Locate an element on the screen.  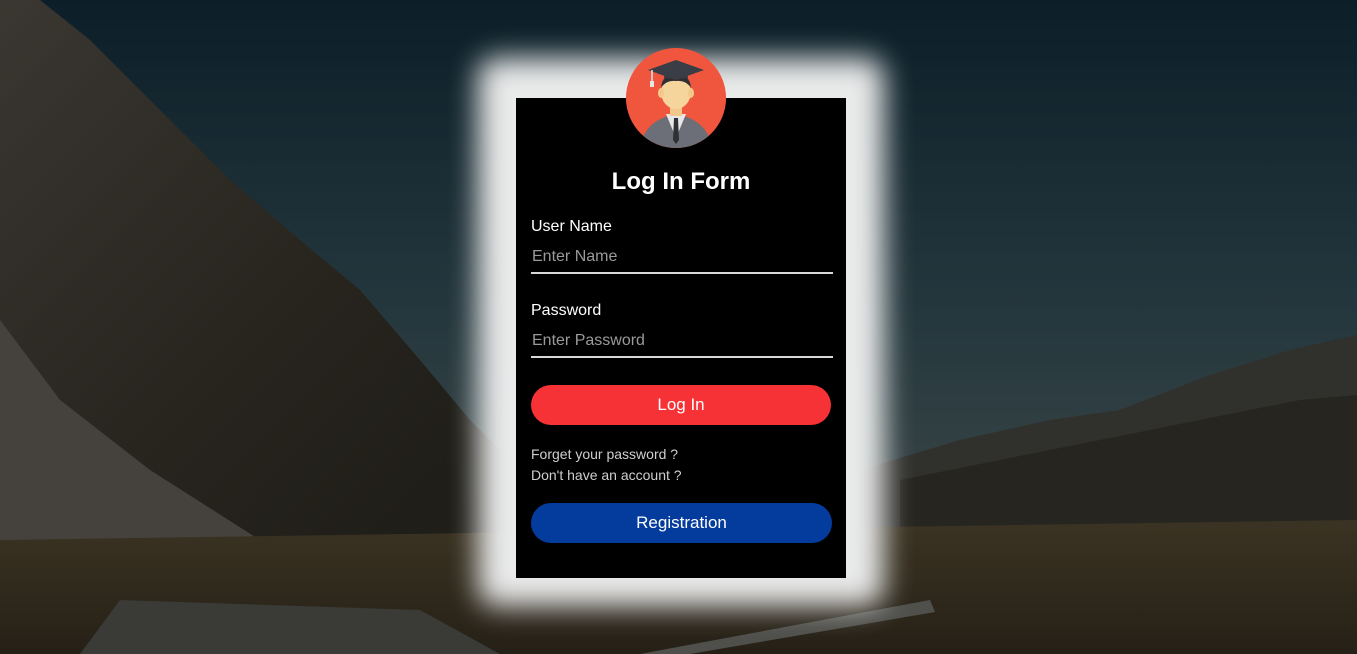
login-button: Log In is located at coordinates (681, 405).